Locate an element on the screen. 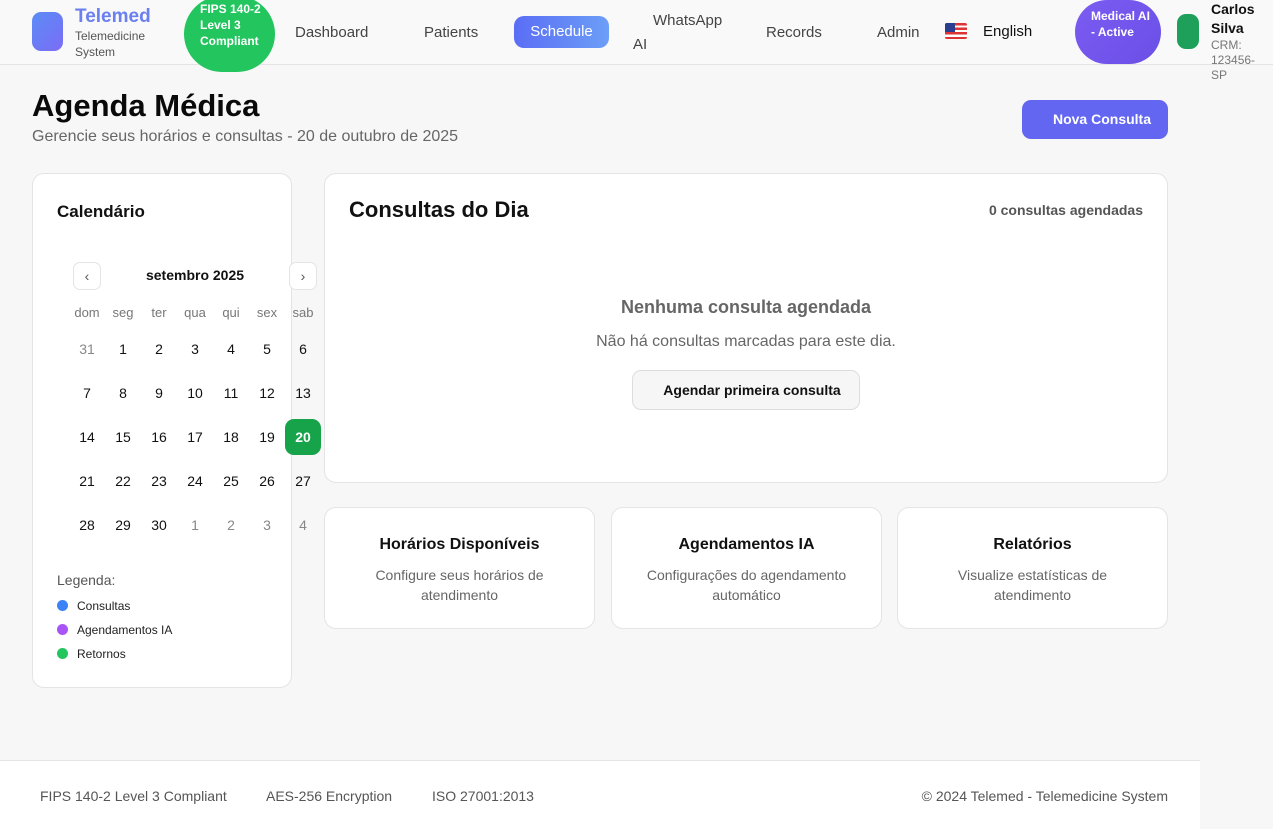  consultations-count: 0 consultas agendadas is located at coordinates (1065, 210).